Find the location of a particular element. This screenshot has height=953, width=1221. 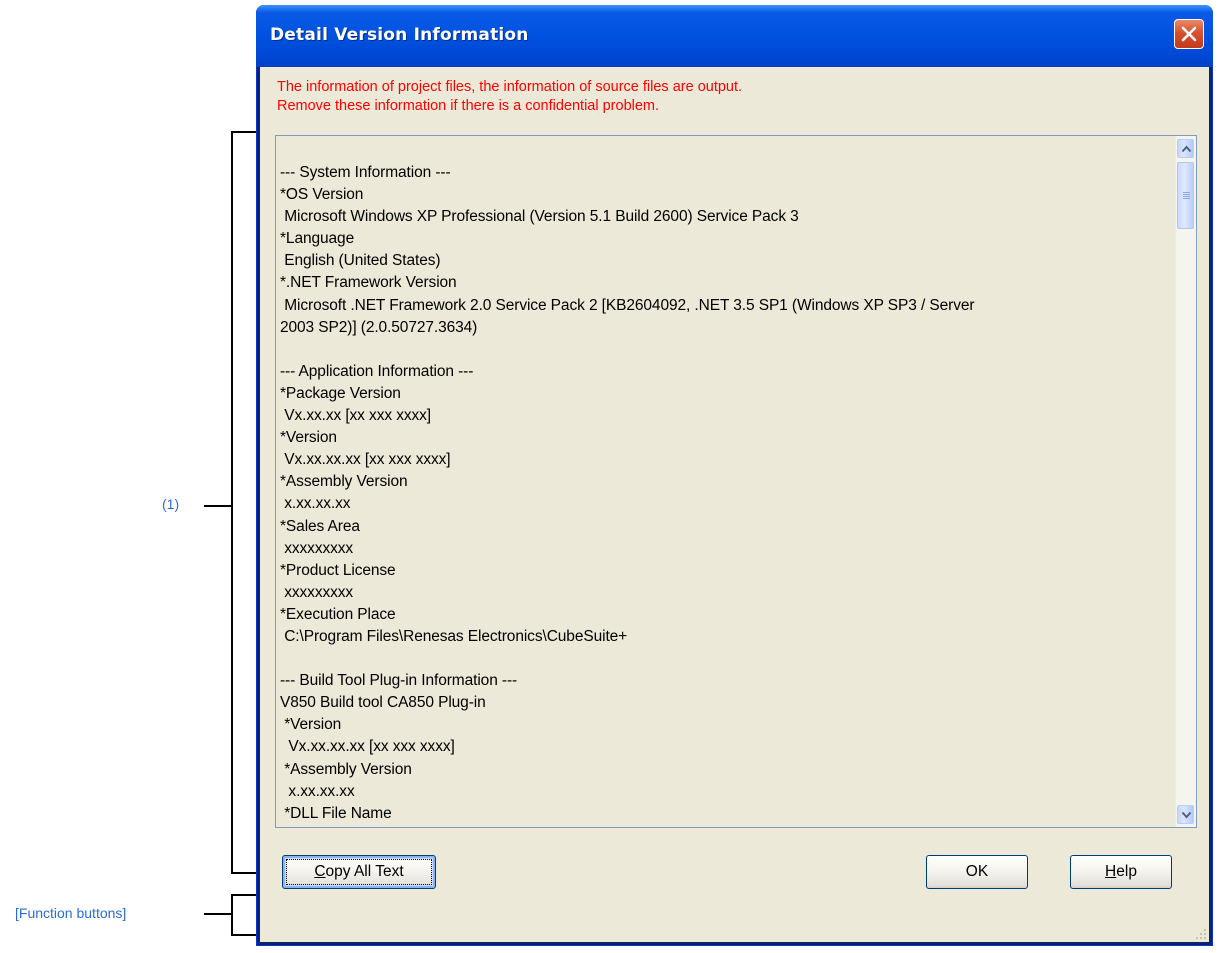

version-info-line: *Execution Place is located at coordinates (338, 614).